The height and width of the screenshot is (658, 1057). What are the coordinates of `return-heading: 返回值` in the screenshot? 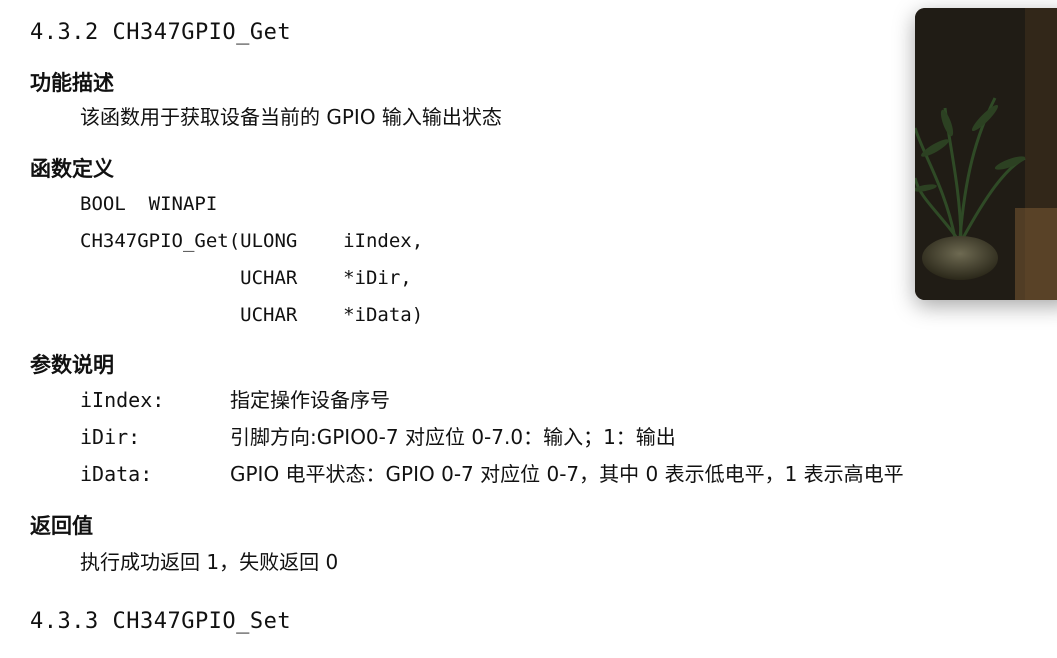 It's located at (61, 526).